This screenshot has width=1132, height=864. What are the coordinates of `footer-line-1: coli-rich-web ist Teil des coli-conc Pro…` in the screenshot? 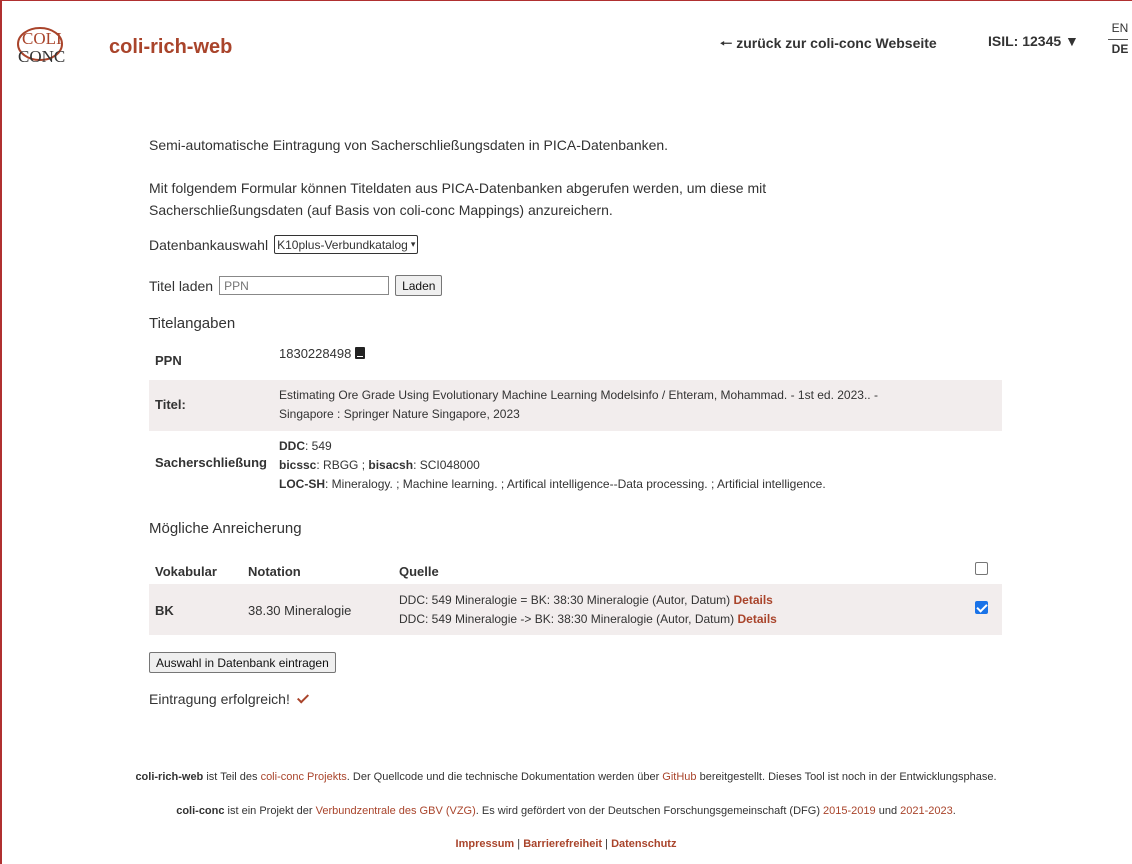 It's located at (566, 777).